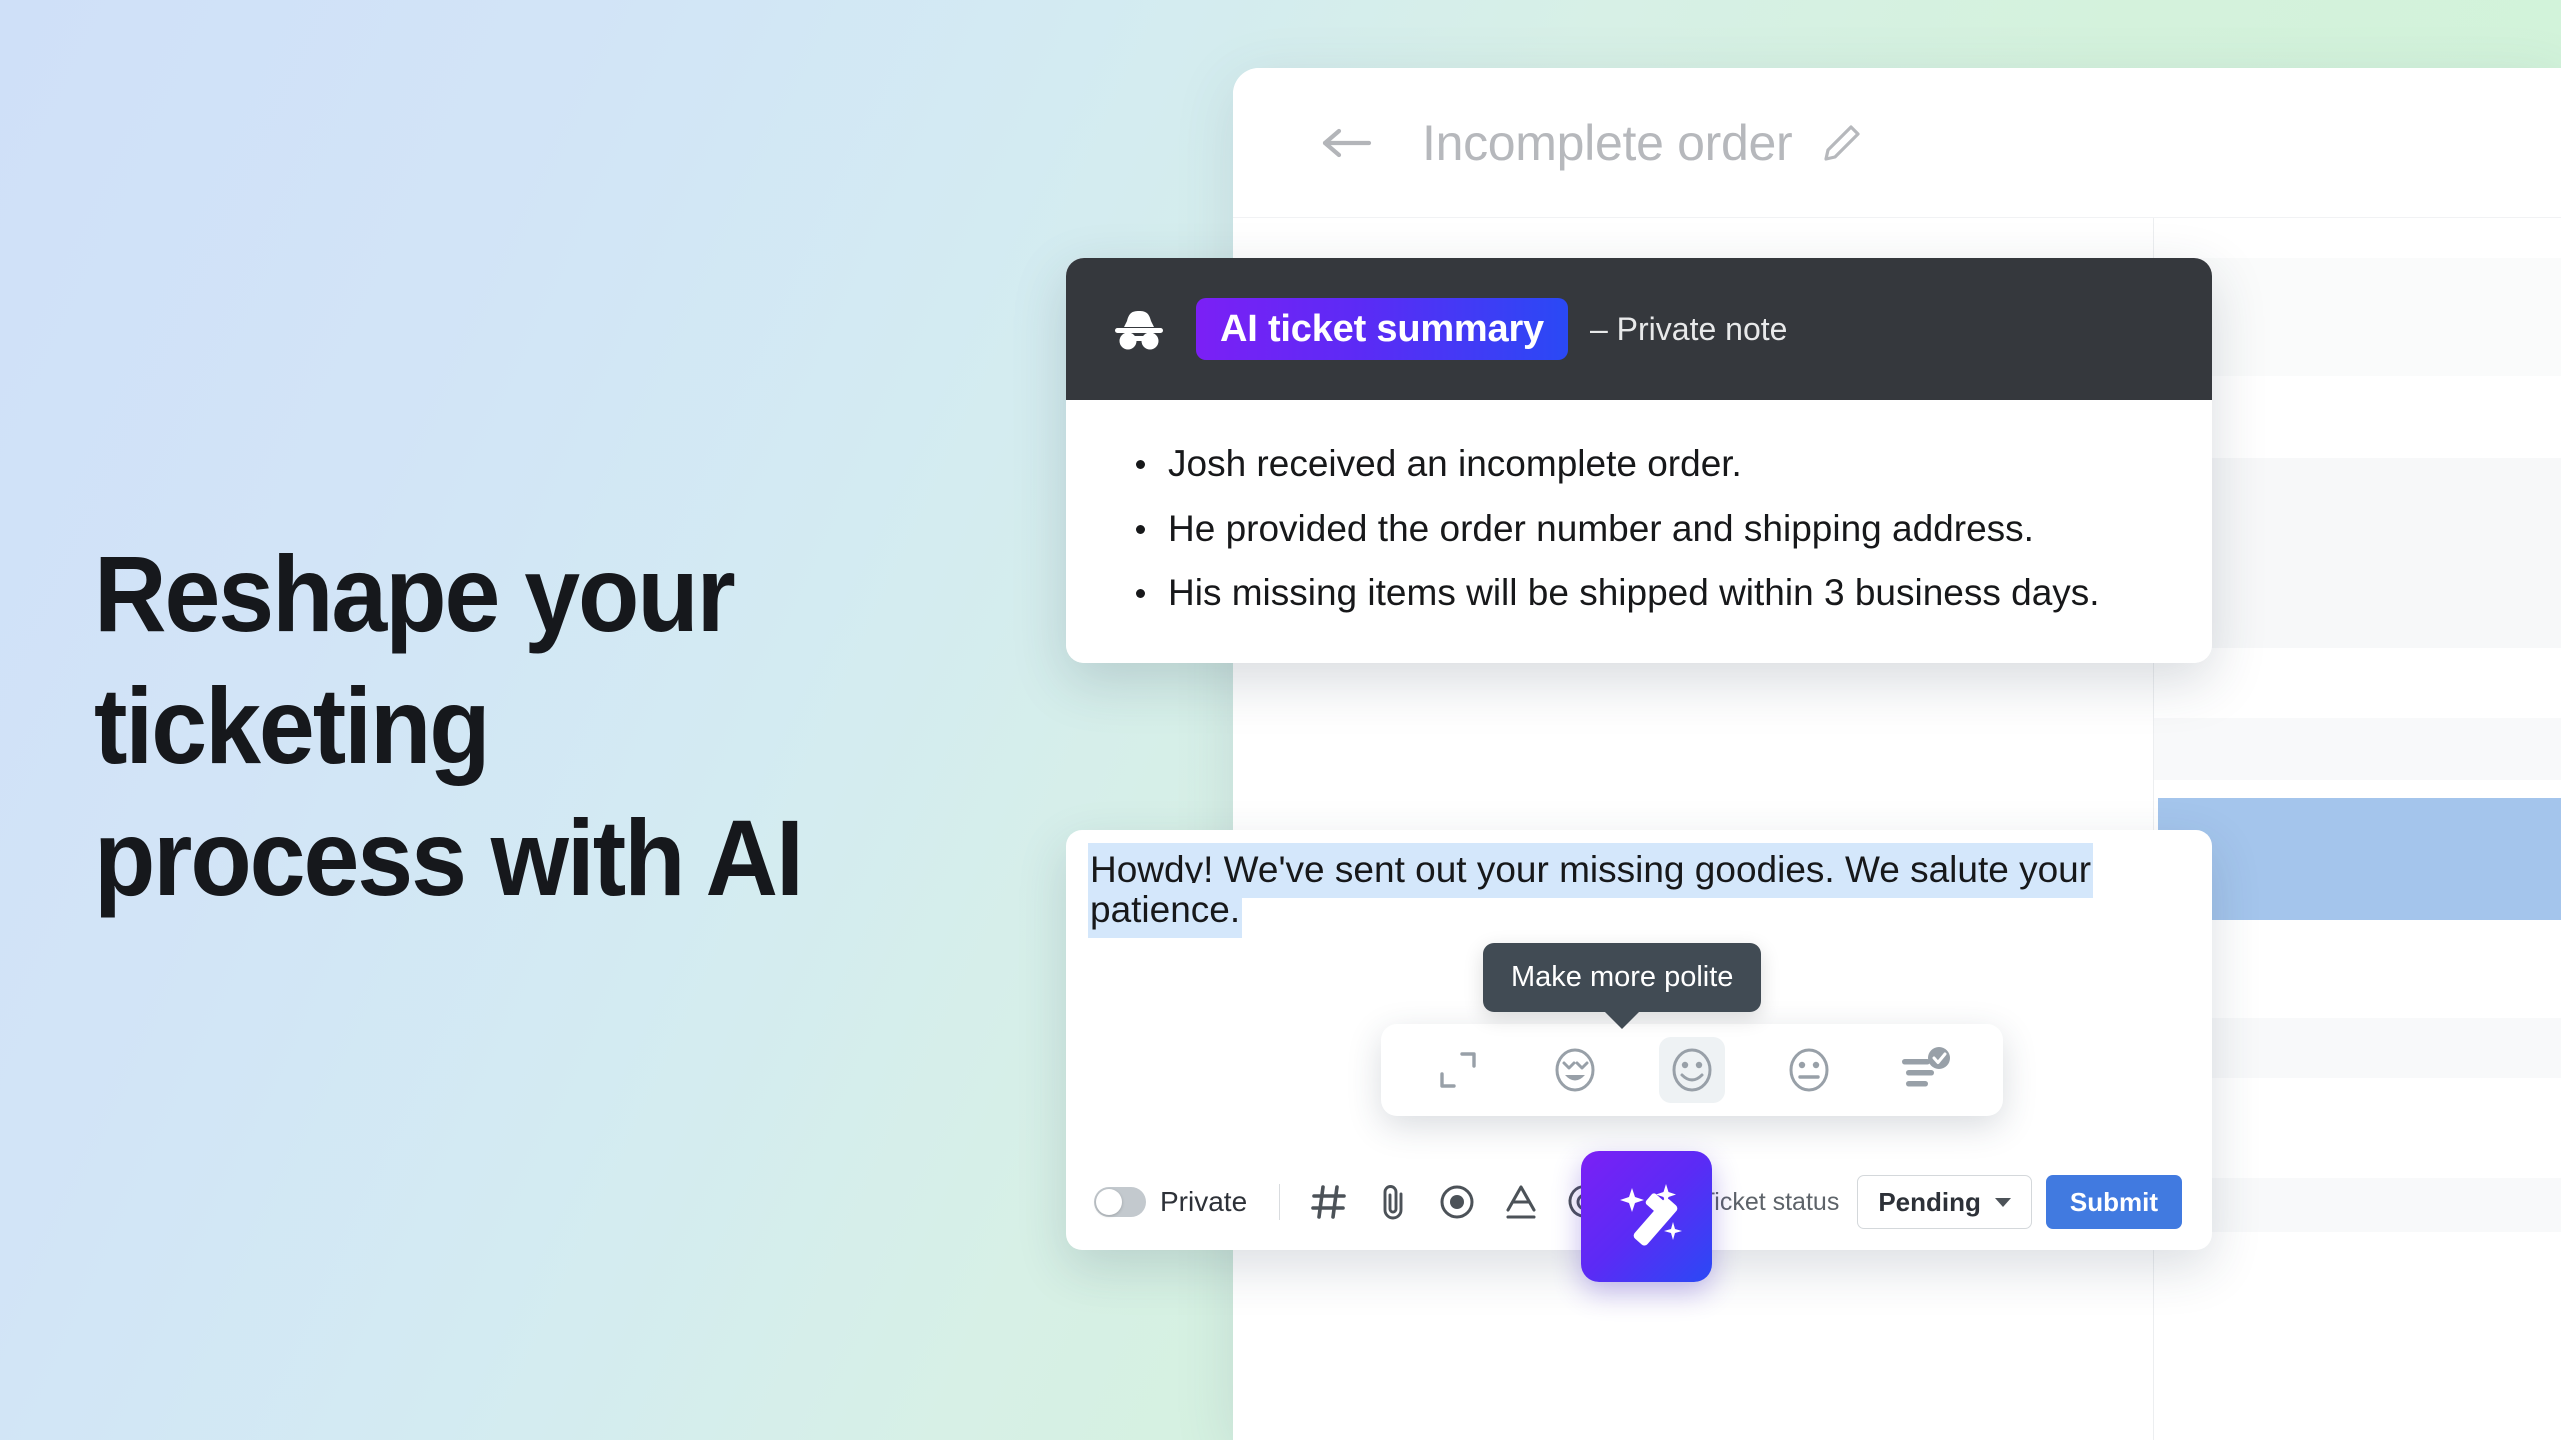 This screenshot has width=2561, height=1440. What do you see at coordinates (1458, 1070) in the screenshot?
I see `expand-icon` at bounding box center [1458, 1070].